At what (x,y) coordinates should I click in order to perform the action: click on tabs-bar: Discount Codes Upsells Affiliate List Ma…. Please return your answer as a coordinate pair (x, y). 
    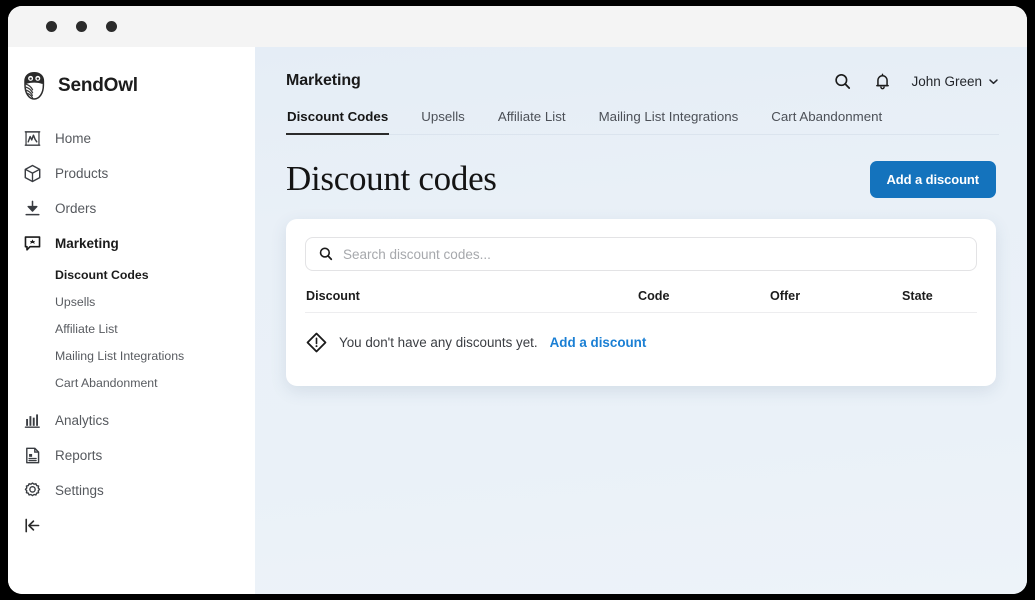
    Looking at the image, I should click on (642, 122).